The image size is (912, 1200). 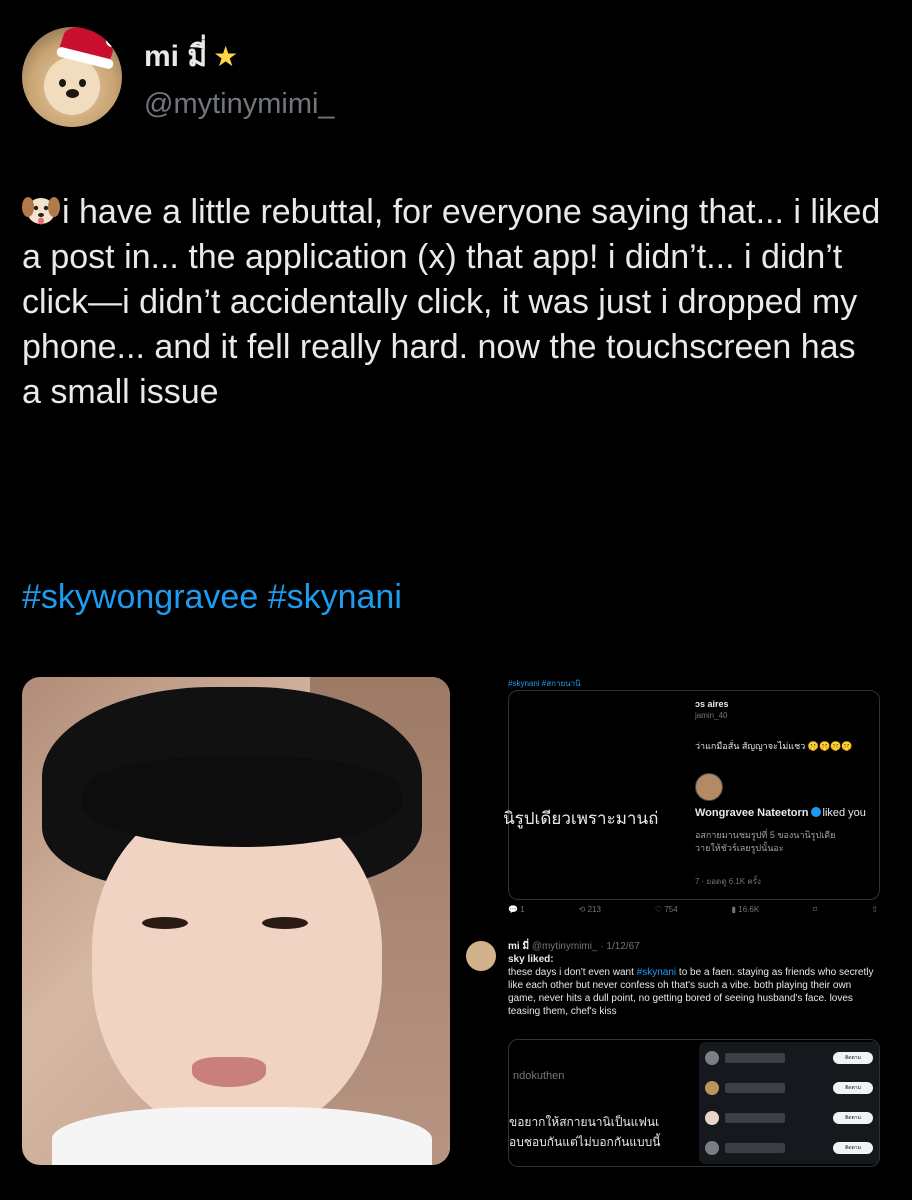 What do you see at coordinates (239, 104) in the screenshot?
I see `user-handle: @mytinymimi_` at bounding box center [239, 104].